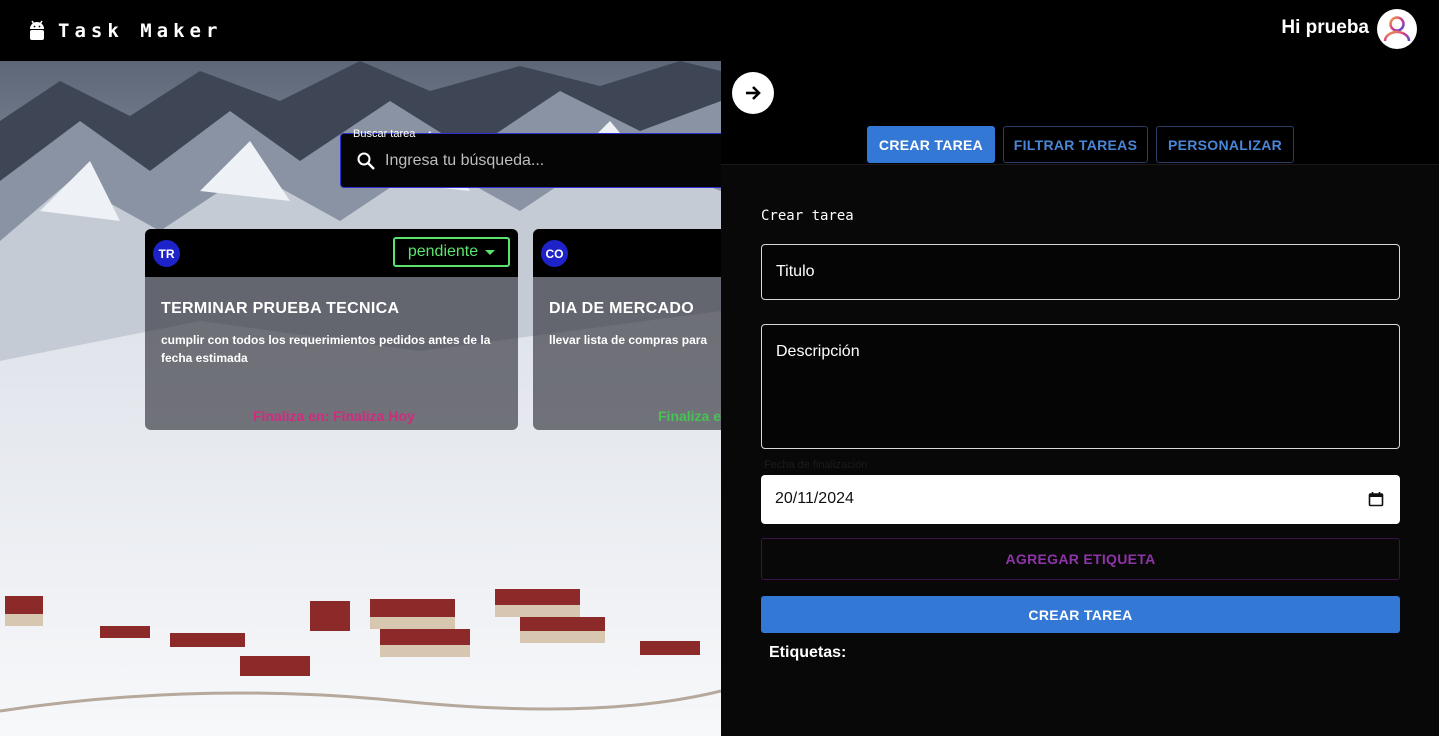  I want to click on tab-crear-tarea: CREAR TAREA, so click(931, 144).